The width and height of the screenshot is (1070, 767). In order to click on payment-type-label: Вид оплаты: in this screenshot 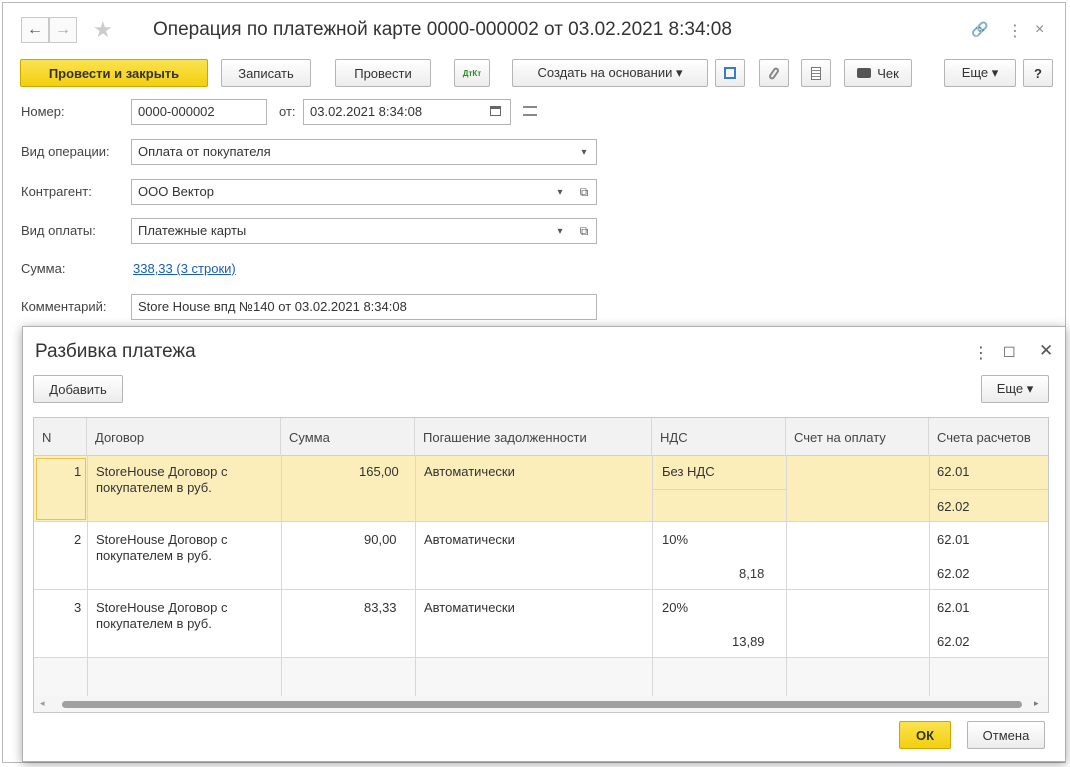, I will do `click(58, 230)`.